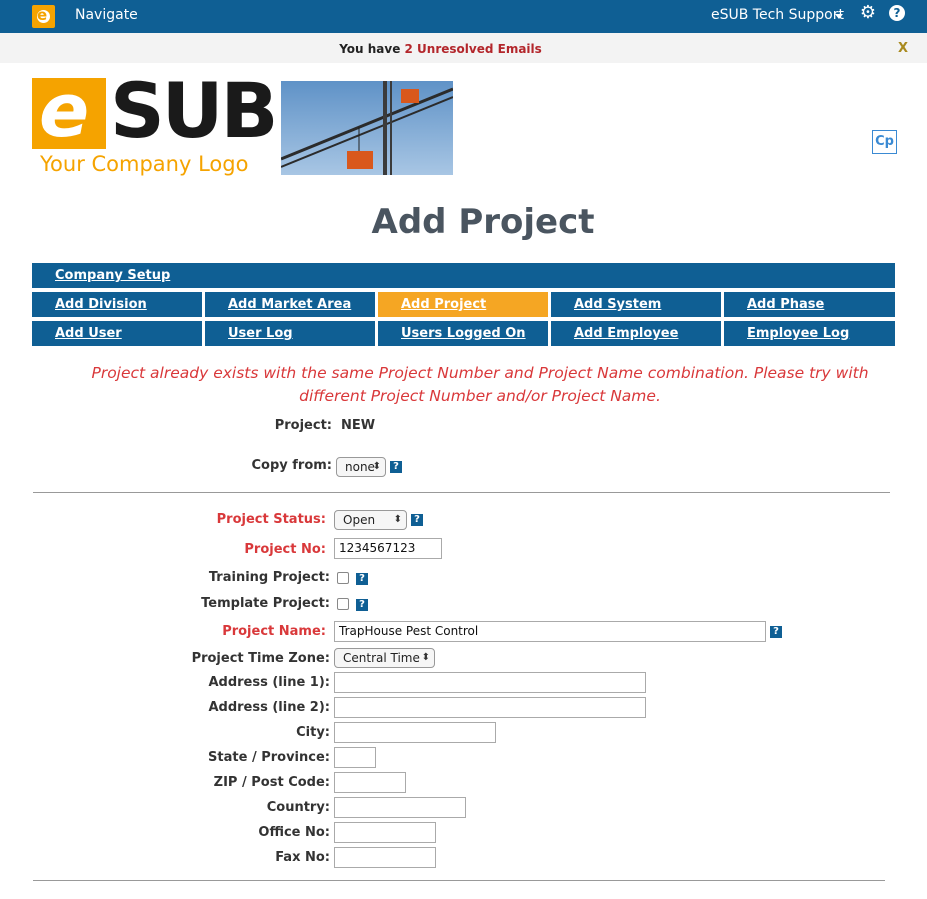 The height and width of the screenshot is (899, 927). Describe the element at coordinates (388, 548) in the screenshot. I see `project-no-input: 1234567123` at that location.